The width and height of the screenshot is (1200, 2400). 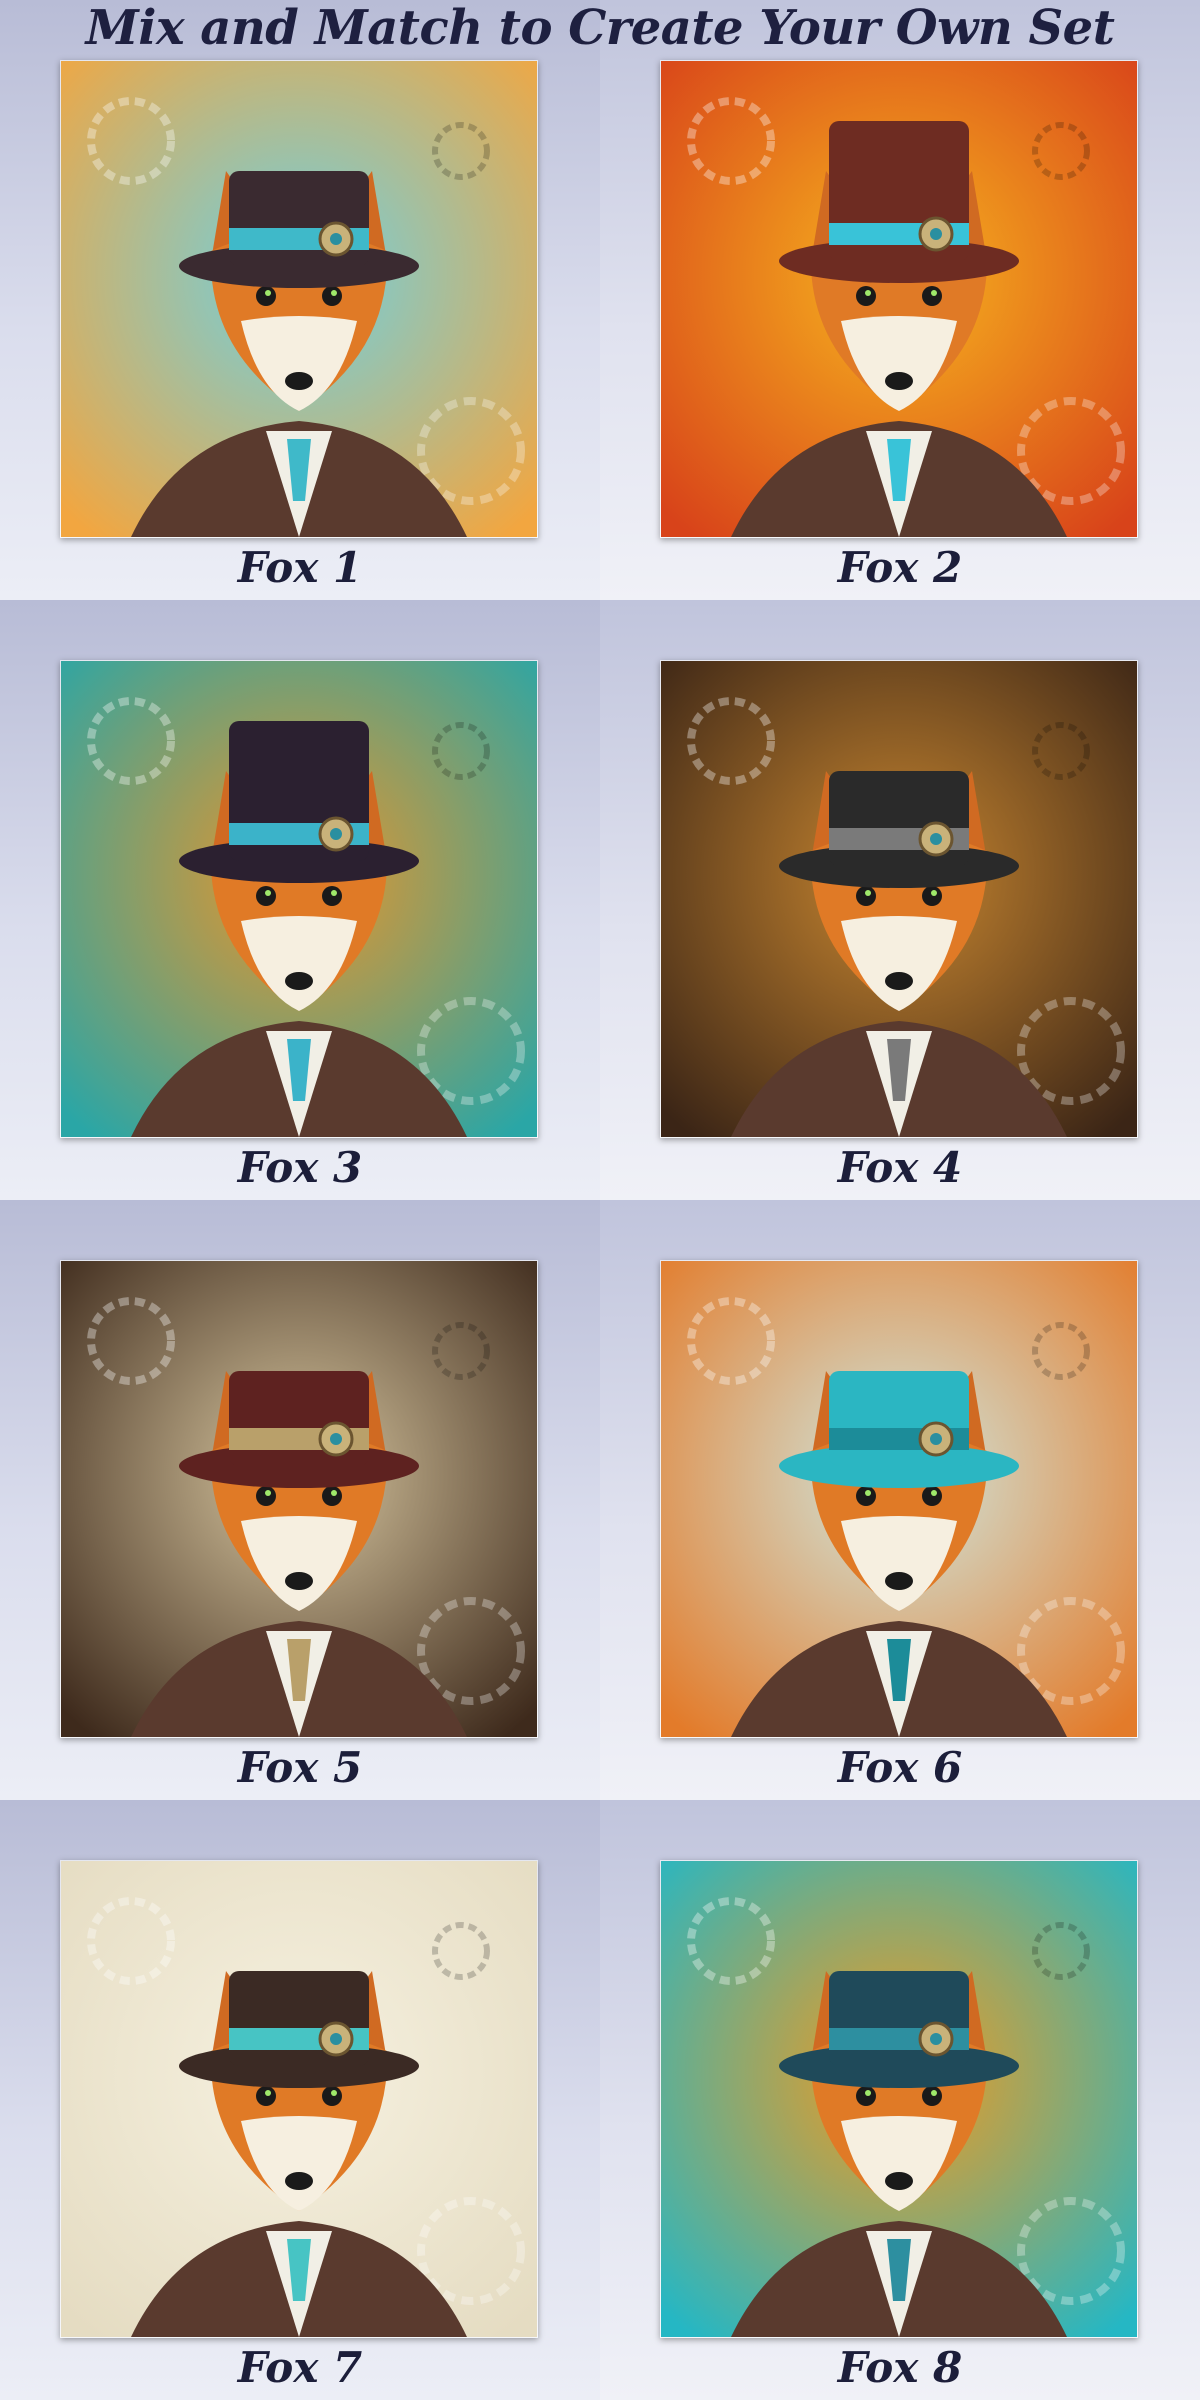 I want to click on fox-label-7: Fox 7, so click(x=300, y=2367).